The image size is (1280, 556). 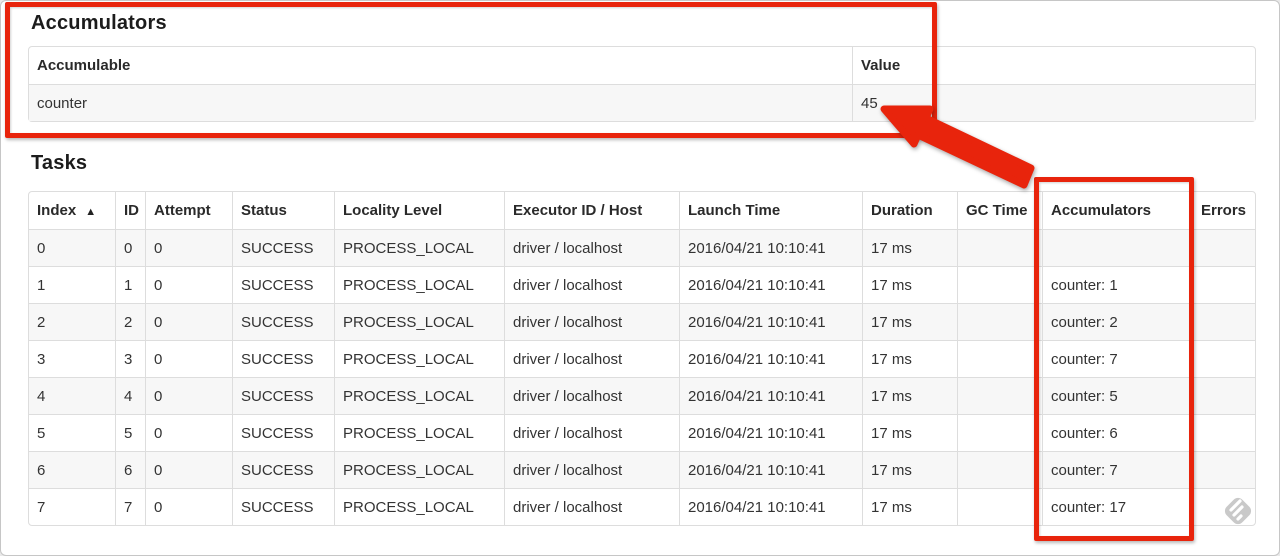 What do you see at coordinates (419, 210) in the screenshot?
I see `column-header-locality-level: Locality Level` at bounding box center [419, 210].